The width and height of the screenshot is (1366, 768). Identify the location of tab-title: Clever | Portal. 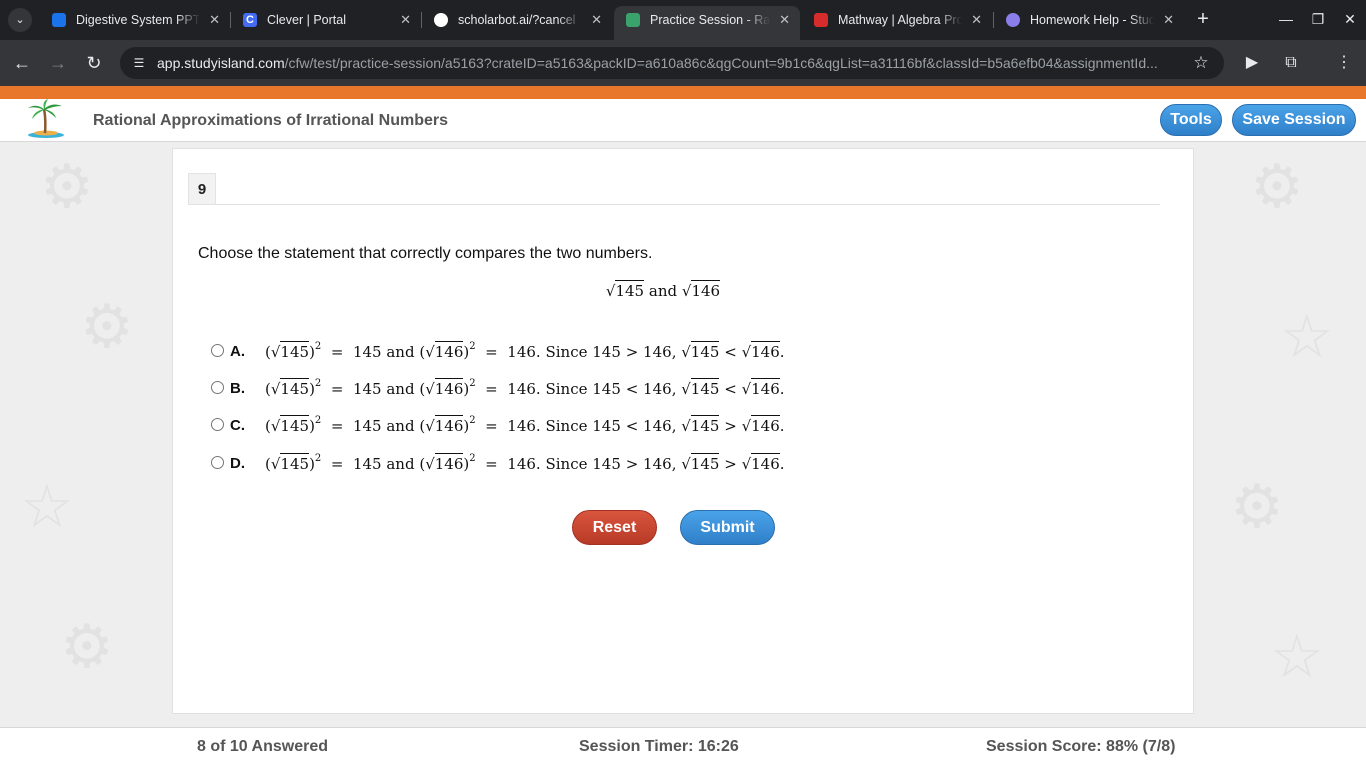
(329, 20).